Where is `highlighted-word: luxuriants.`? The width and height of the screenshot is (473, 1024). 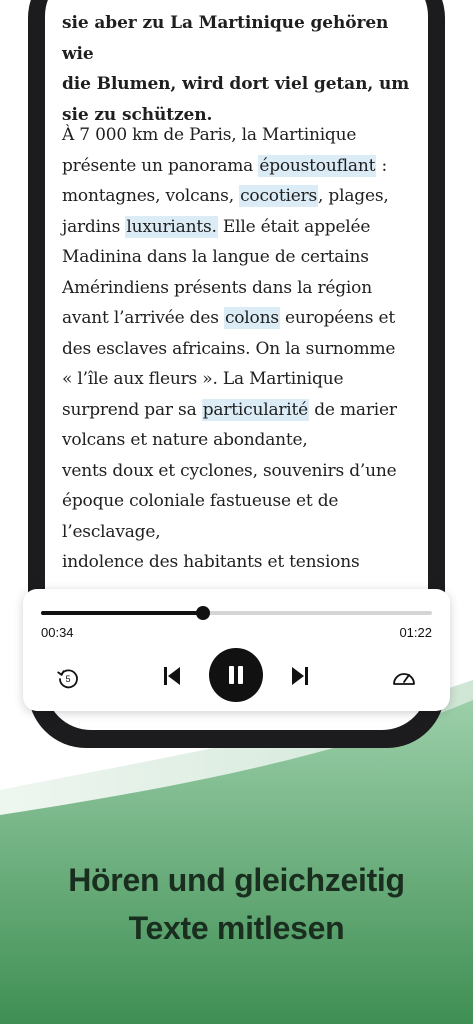 highlighted-word: luxuriants. is located at coordinates (171, 226).